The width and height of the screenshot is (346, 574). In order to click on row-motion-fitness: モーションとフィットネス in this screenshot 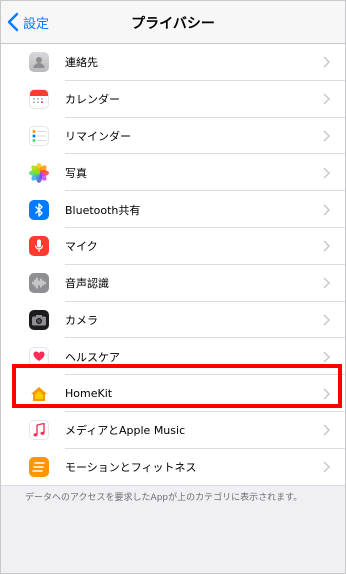, I will do `click(173, 467)`.